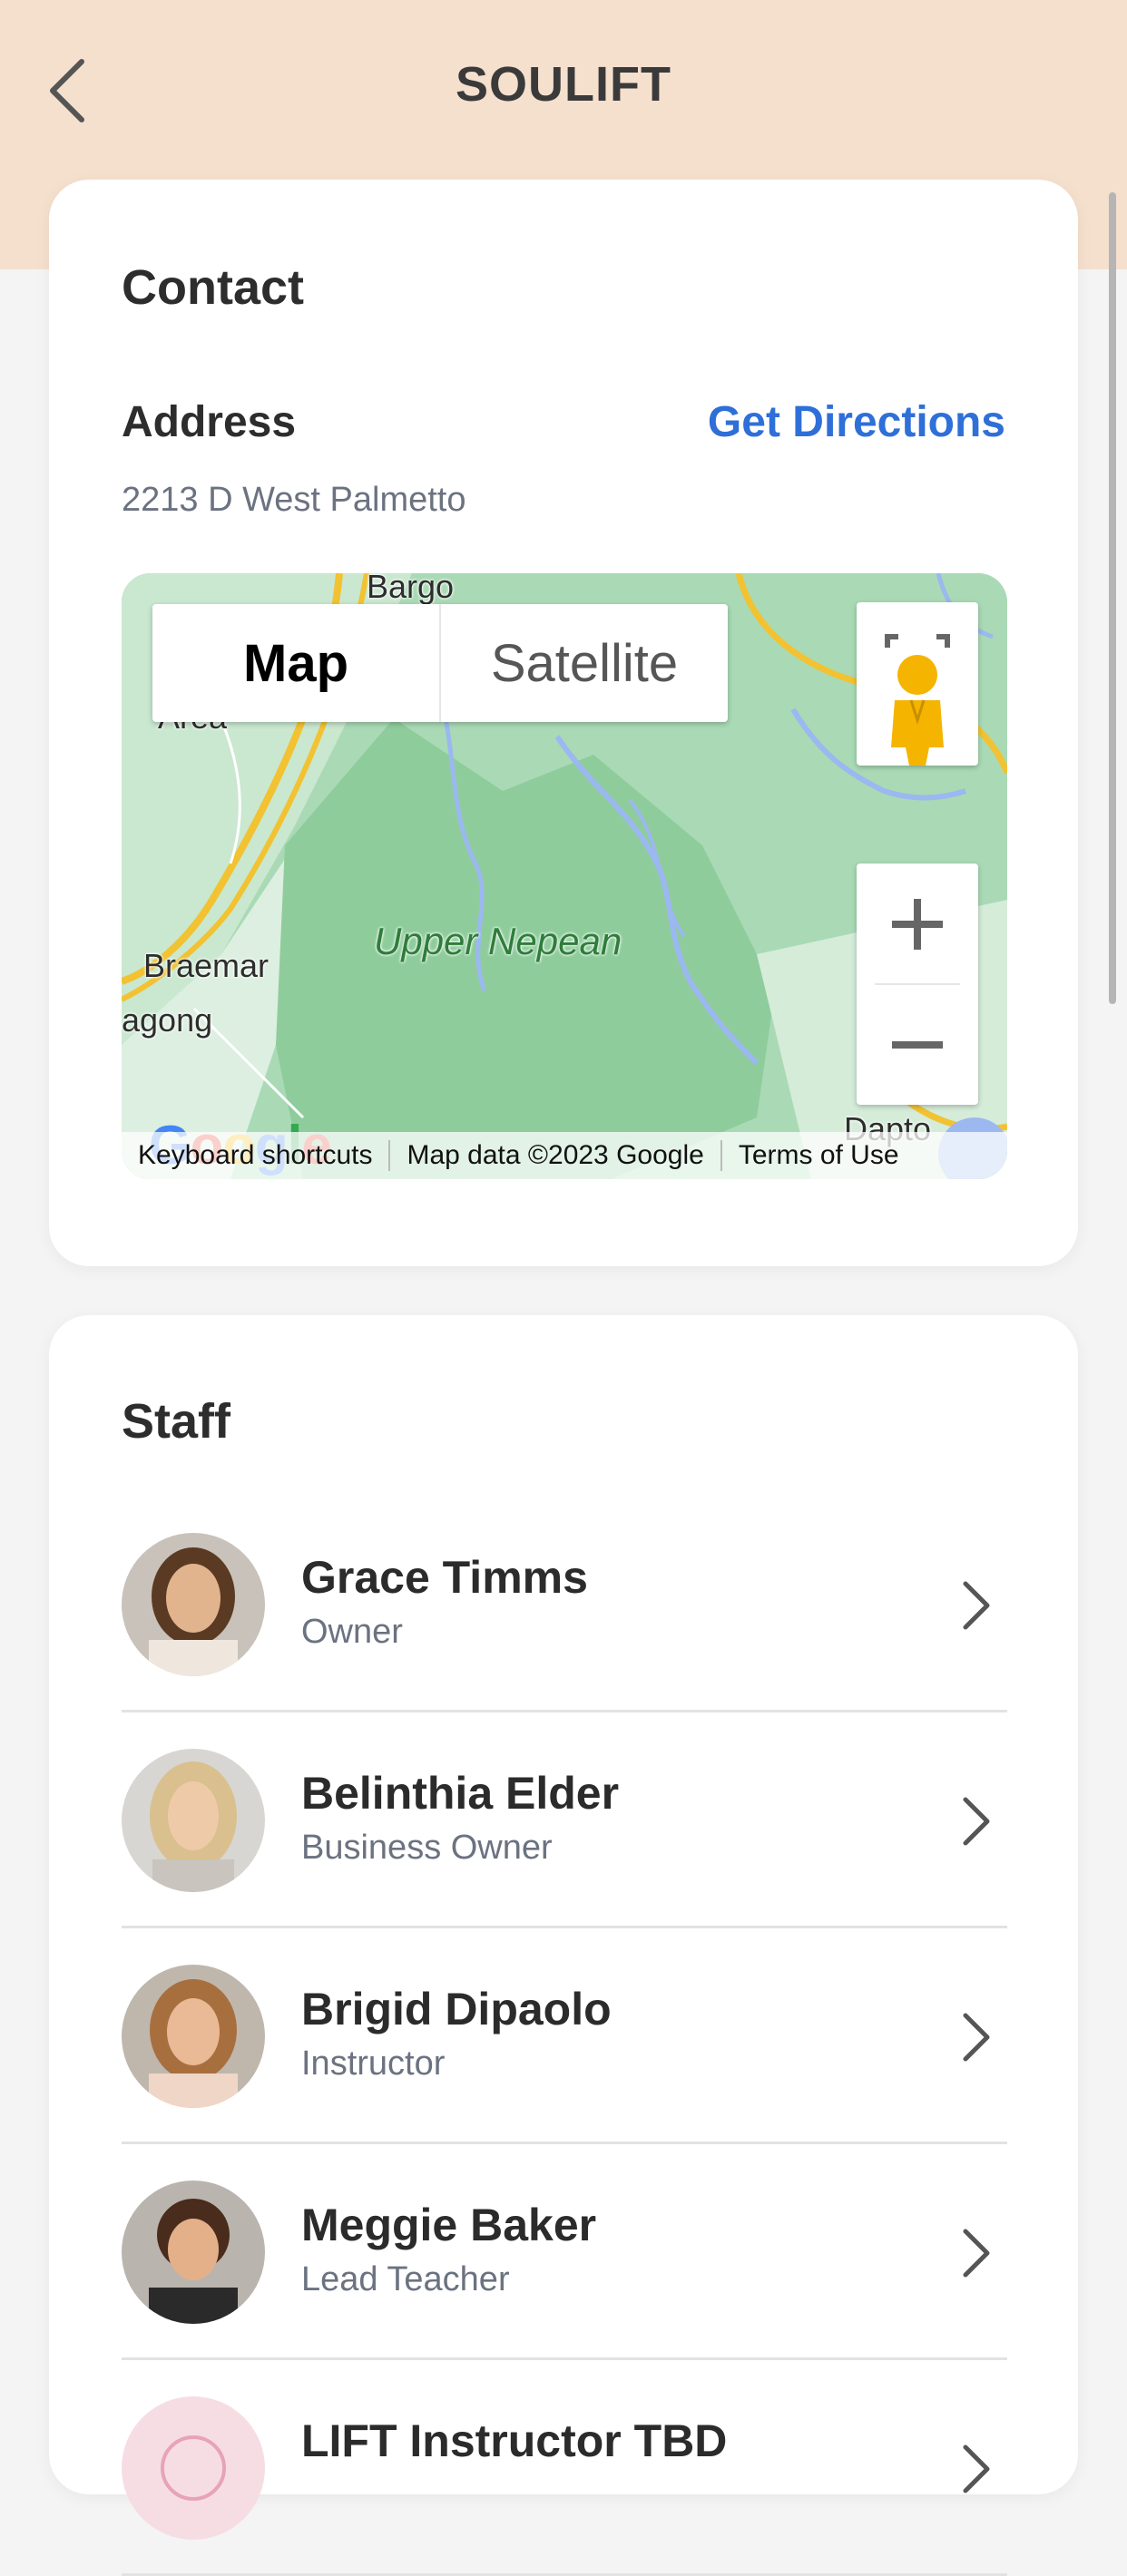 This screenshot has width=1127, height=2576. I want to click on zoom-divider, so click(917, 984).